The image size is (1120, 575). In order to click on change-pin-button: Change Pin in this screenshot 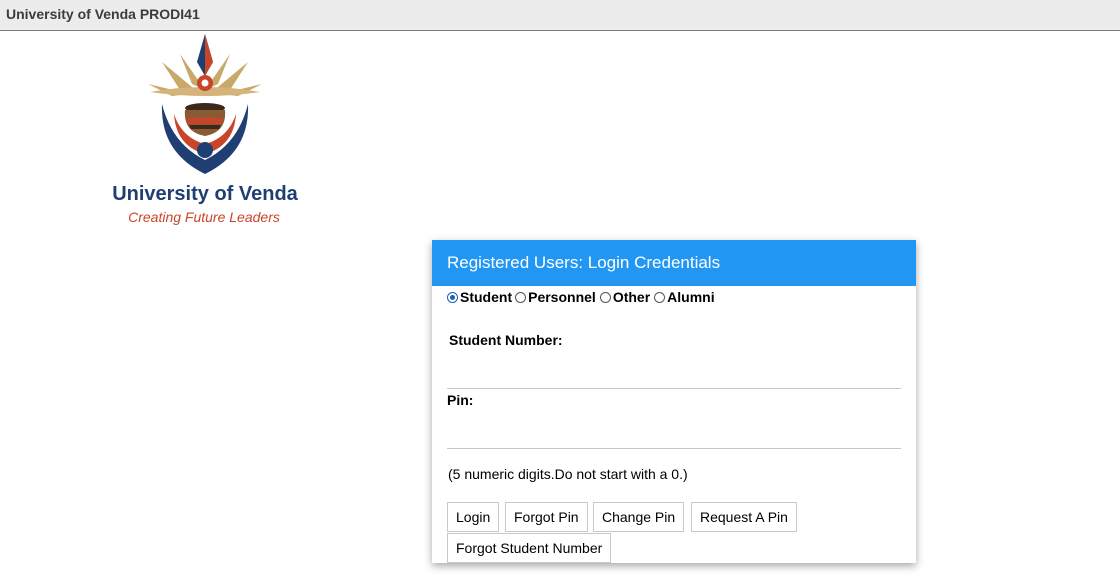, I will do `click(639, 517)`.